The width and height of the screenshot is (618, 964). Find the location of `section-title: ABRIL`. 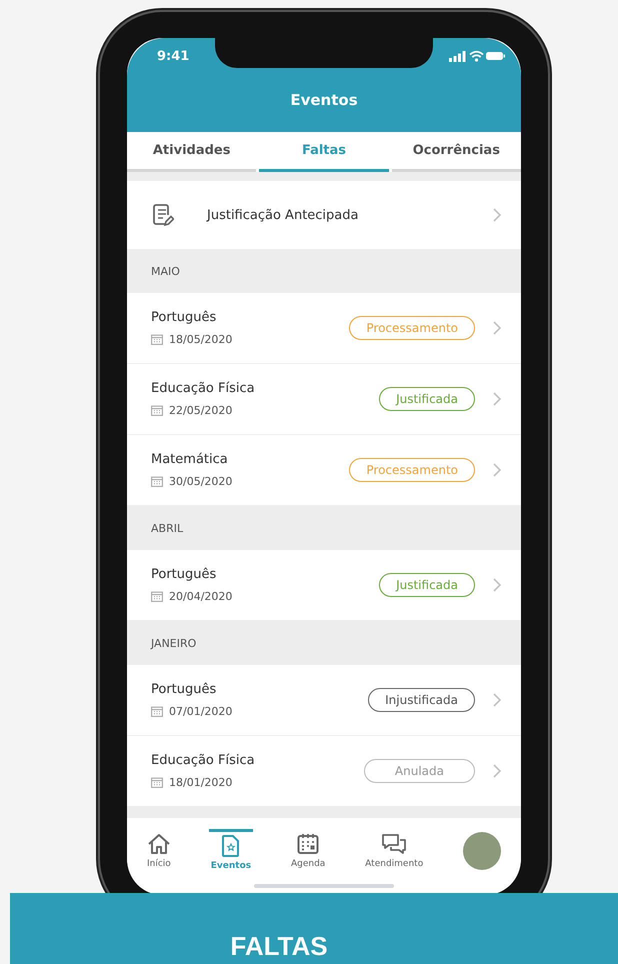

section-title: ABRIL is located at coordinates (167, 528).